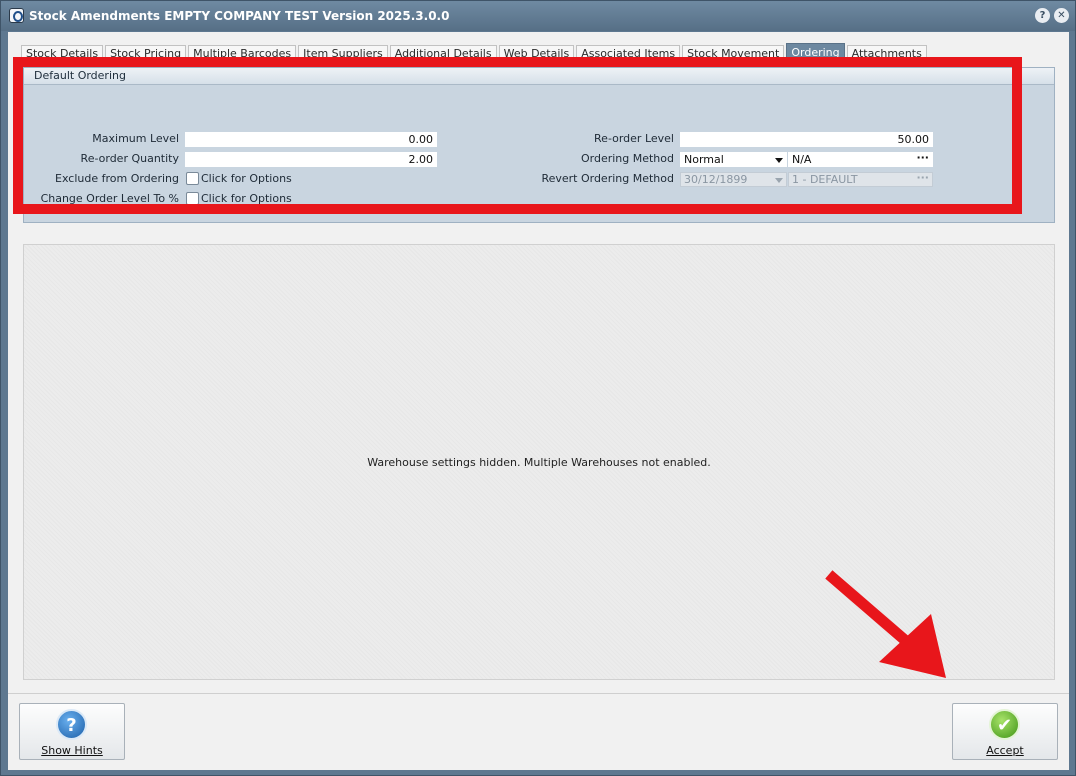 The width and height of the screenshot is (1076, 776). I want to click on question-icon: ?, so click(71, 724).